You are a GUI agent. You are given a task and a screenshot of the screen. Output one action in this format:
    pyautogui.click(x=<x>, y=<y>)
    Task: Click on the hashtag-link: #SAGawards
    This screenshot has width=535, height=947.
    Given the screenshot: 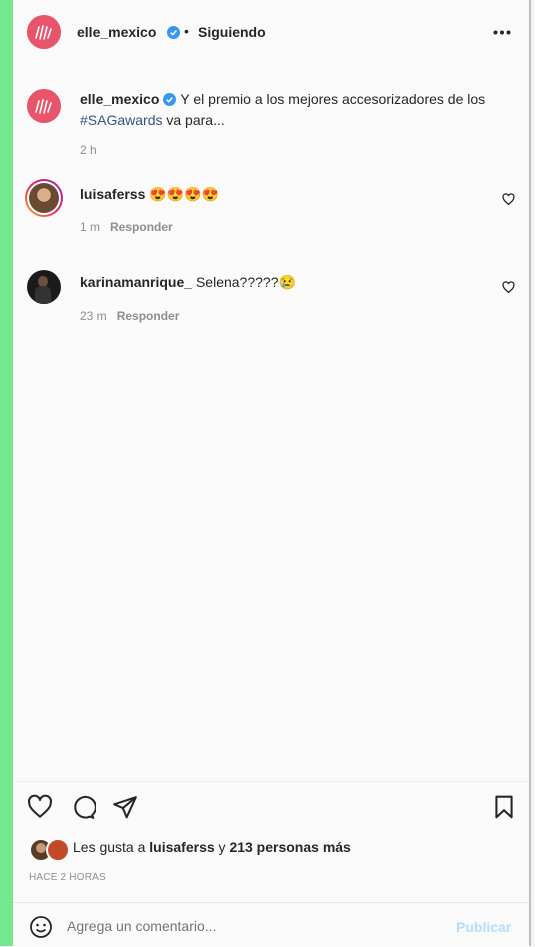 What is the action you would take?
    pyautogui.click(x=121, y=120)
    